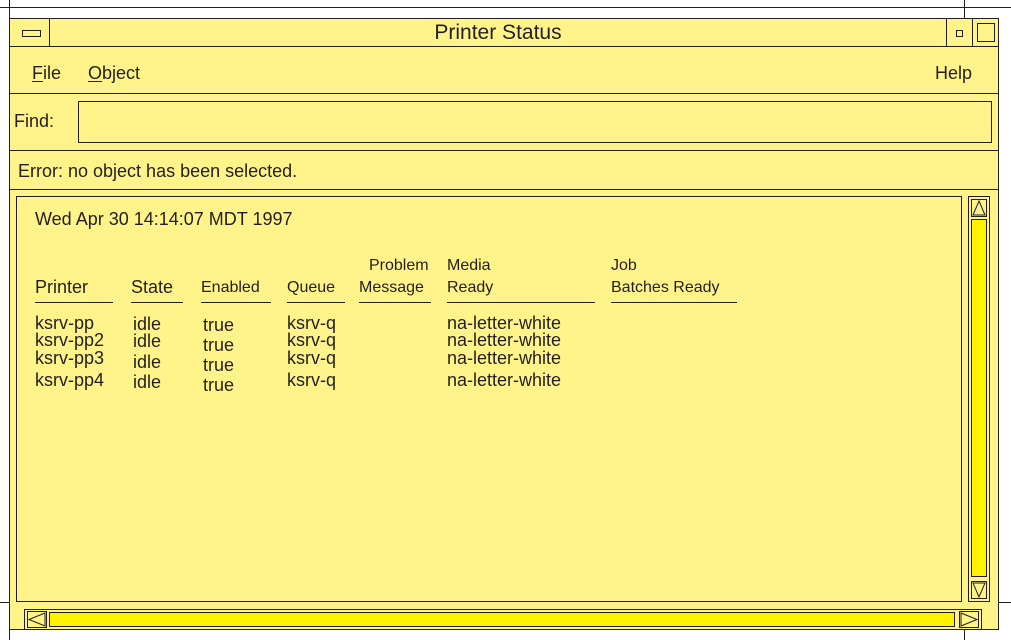 This screenshot has height=640, width=1011. What do you see at coordinates (665, 287) in the screenshot?
I see `col-header-job-2: Batches Ready` at bounding box center [665, 287].